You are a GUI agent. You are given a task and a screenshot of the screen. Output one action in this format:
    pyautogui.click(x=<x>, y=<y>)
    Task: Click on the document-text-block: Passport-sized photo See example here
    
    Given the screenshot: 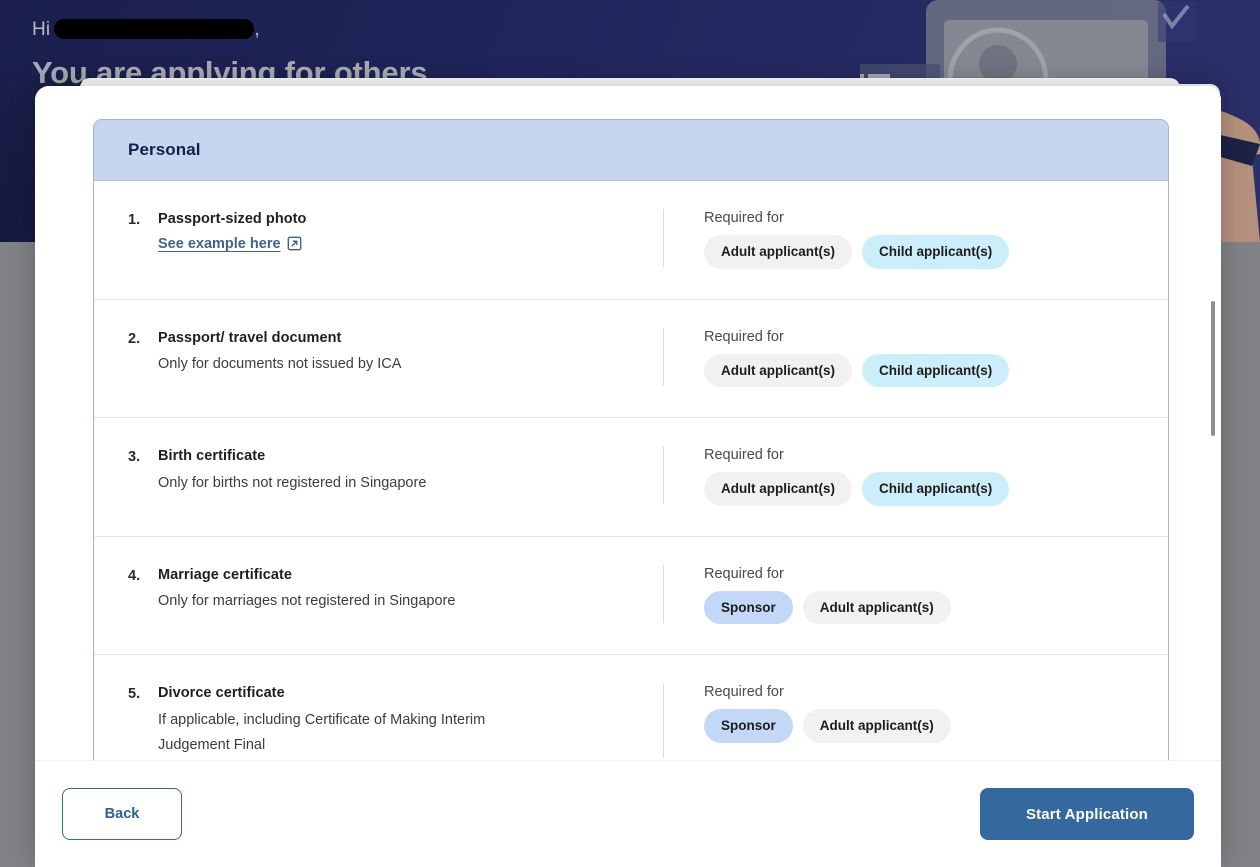 What is the action you would take?
    pyautogui.click(x=400, y=231)
    